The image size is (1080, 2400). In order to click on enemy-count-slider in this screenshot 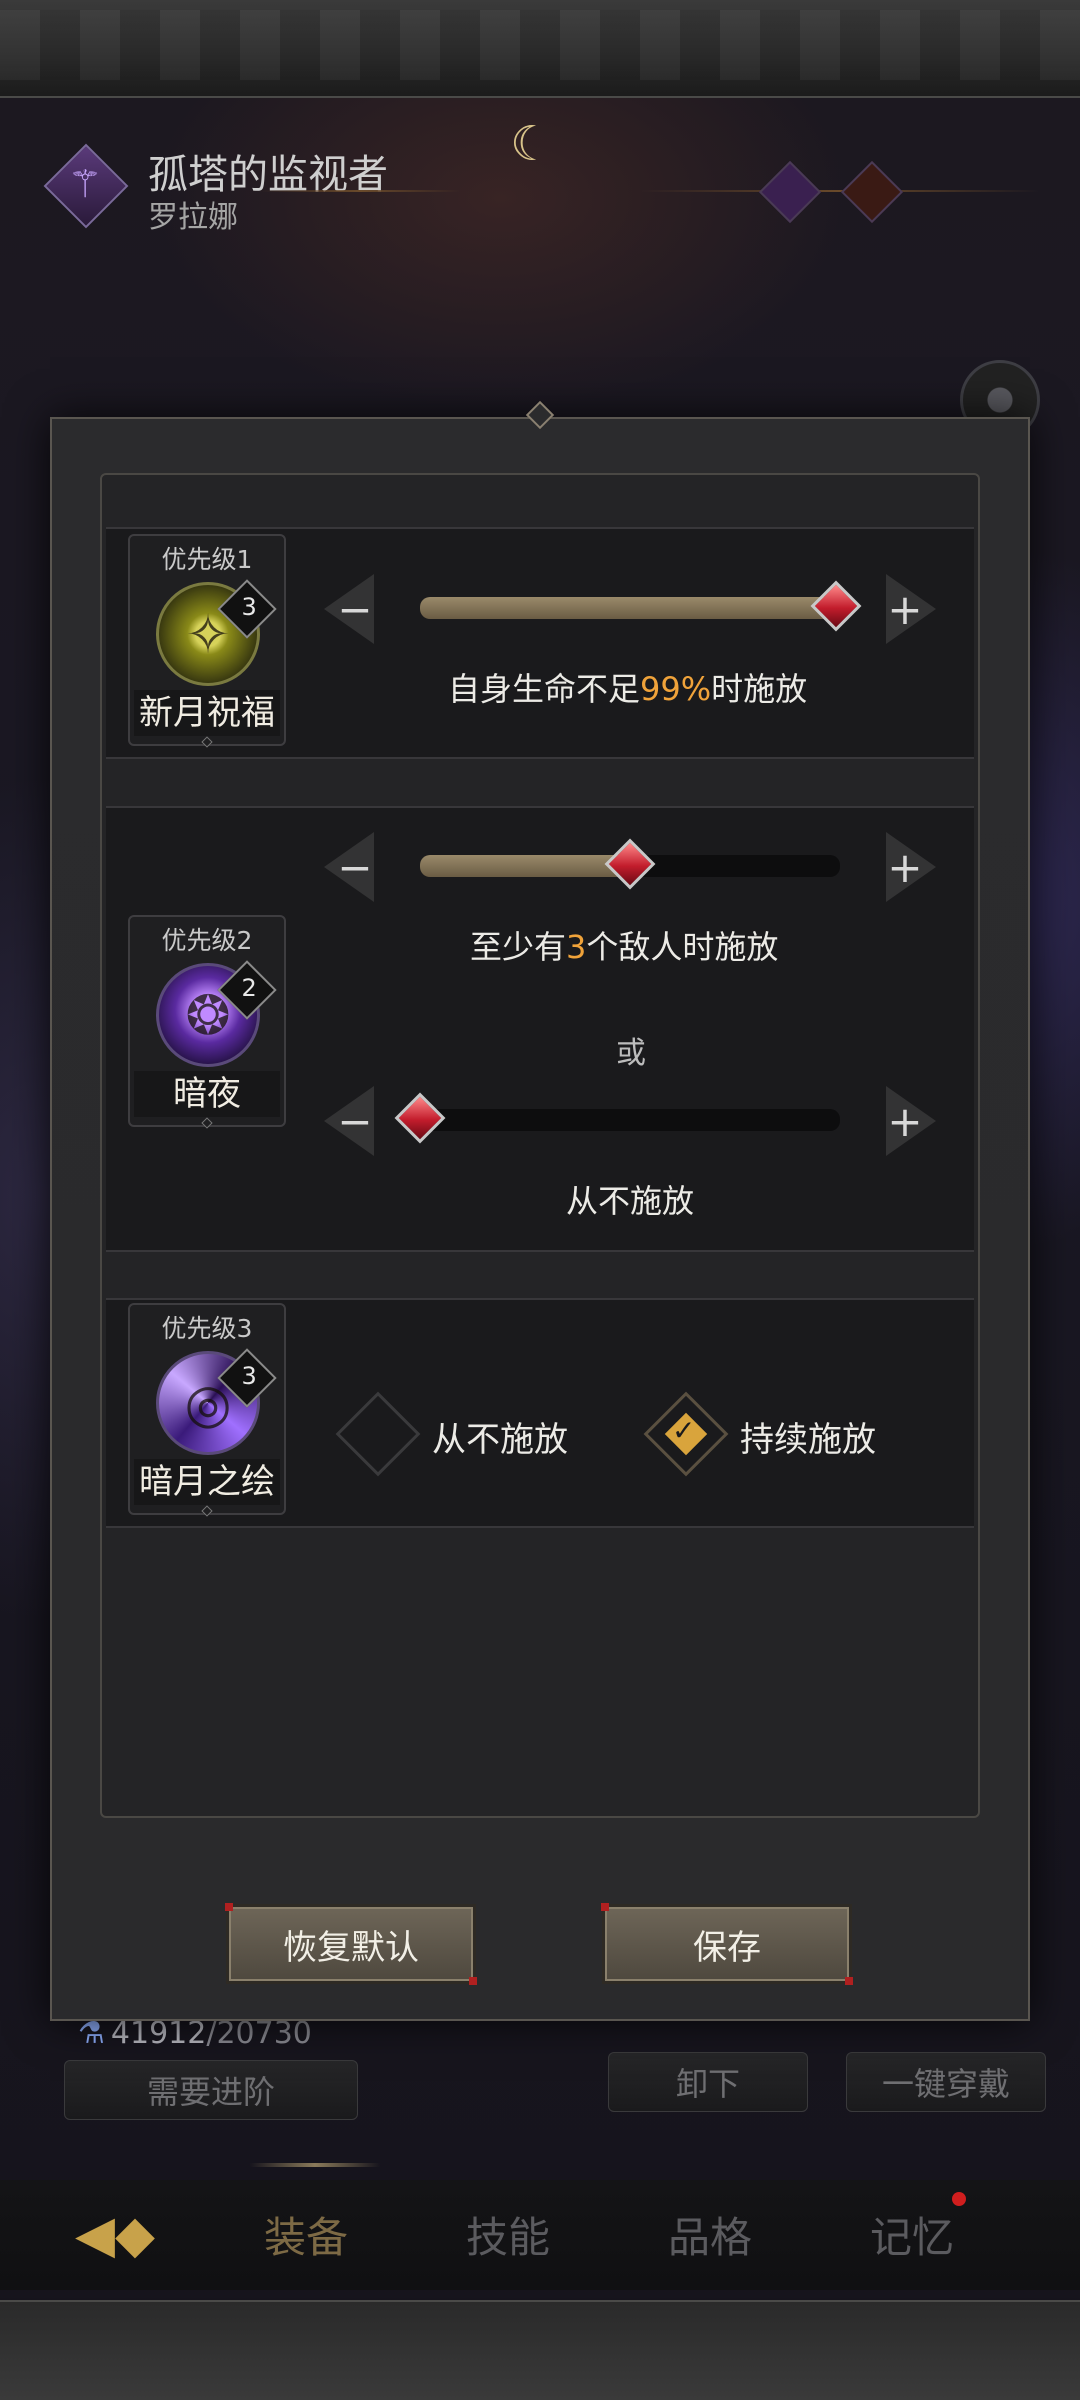, I will do `click(630, 864)`.